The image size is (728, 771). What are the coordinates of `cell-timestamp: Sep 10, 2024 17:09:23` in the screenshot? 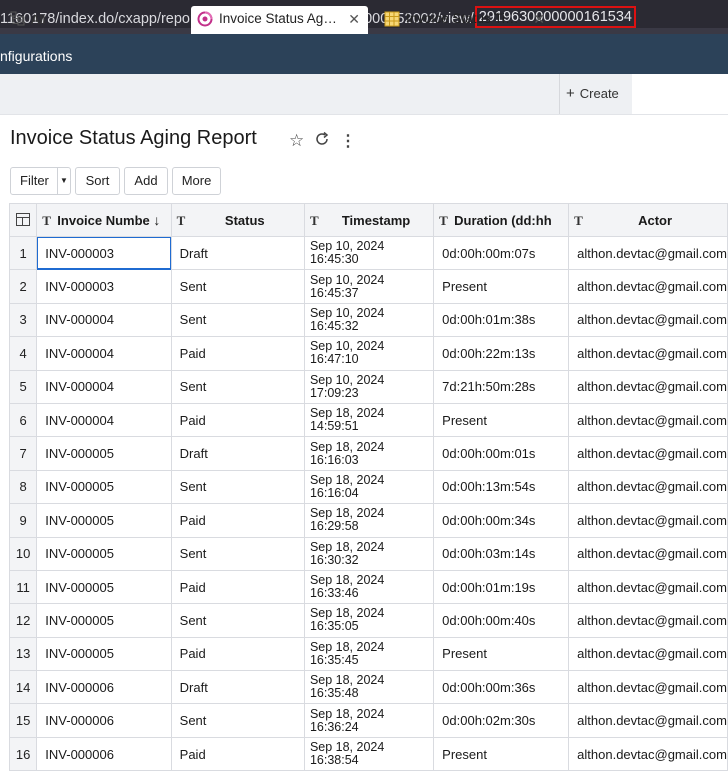 It's located at (369, 386).